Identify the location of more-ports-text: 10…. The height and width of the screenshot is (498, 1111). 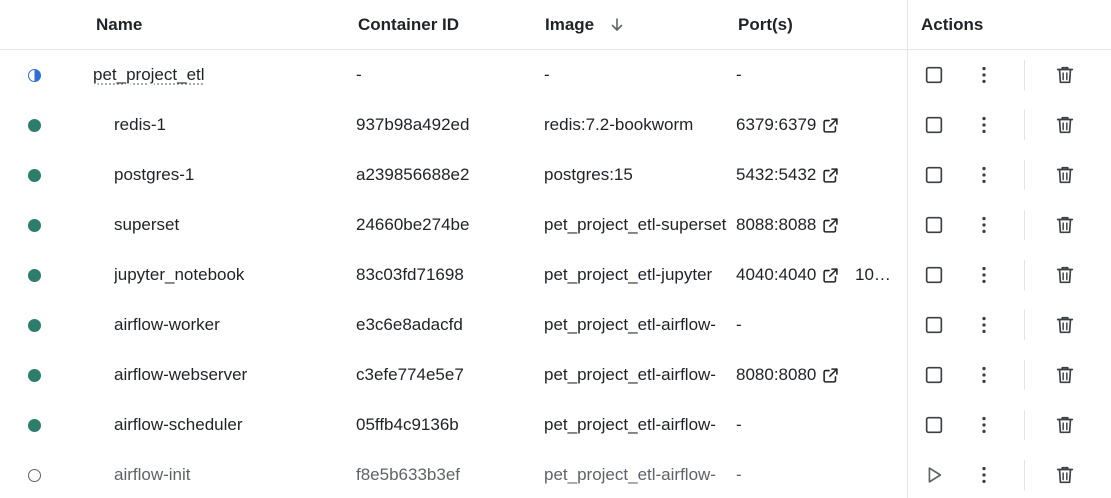
(873, 275).